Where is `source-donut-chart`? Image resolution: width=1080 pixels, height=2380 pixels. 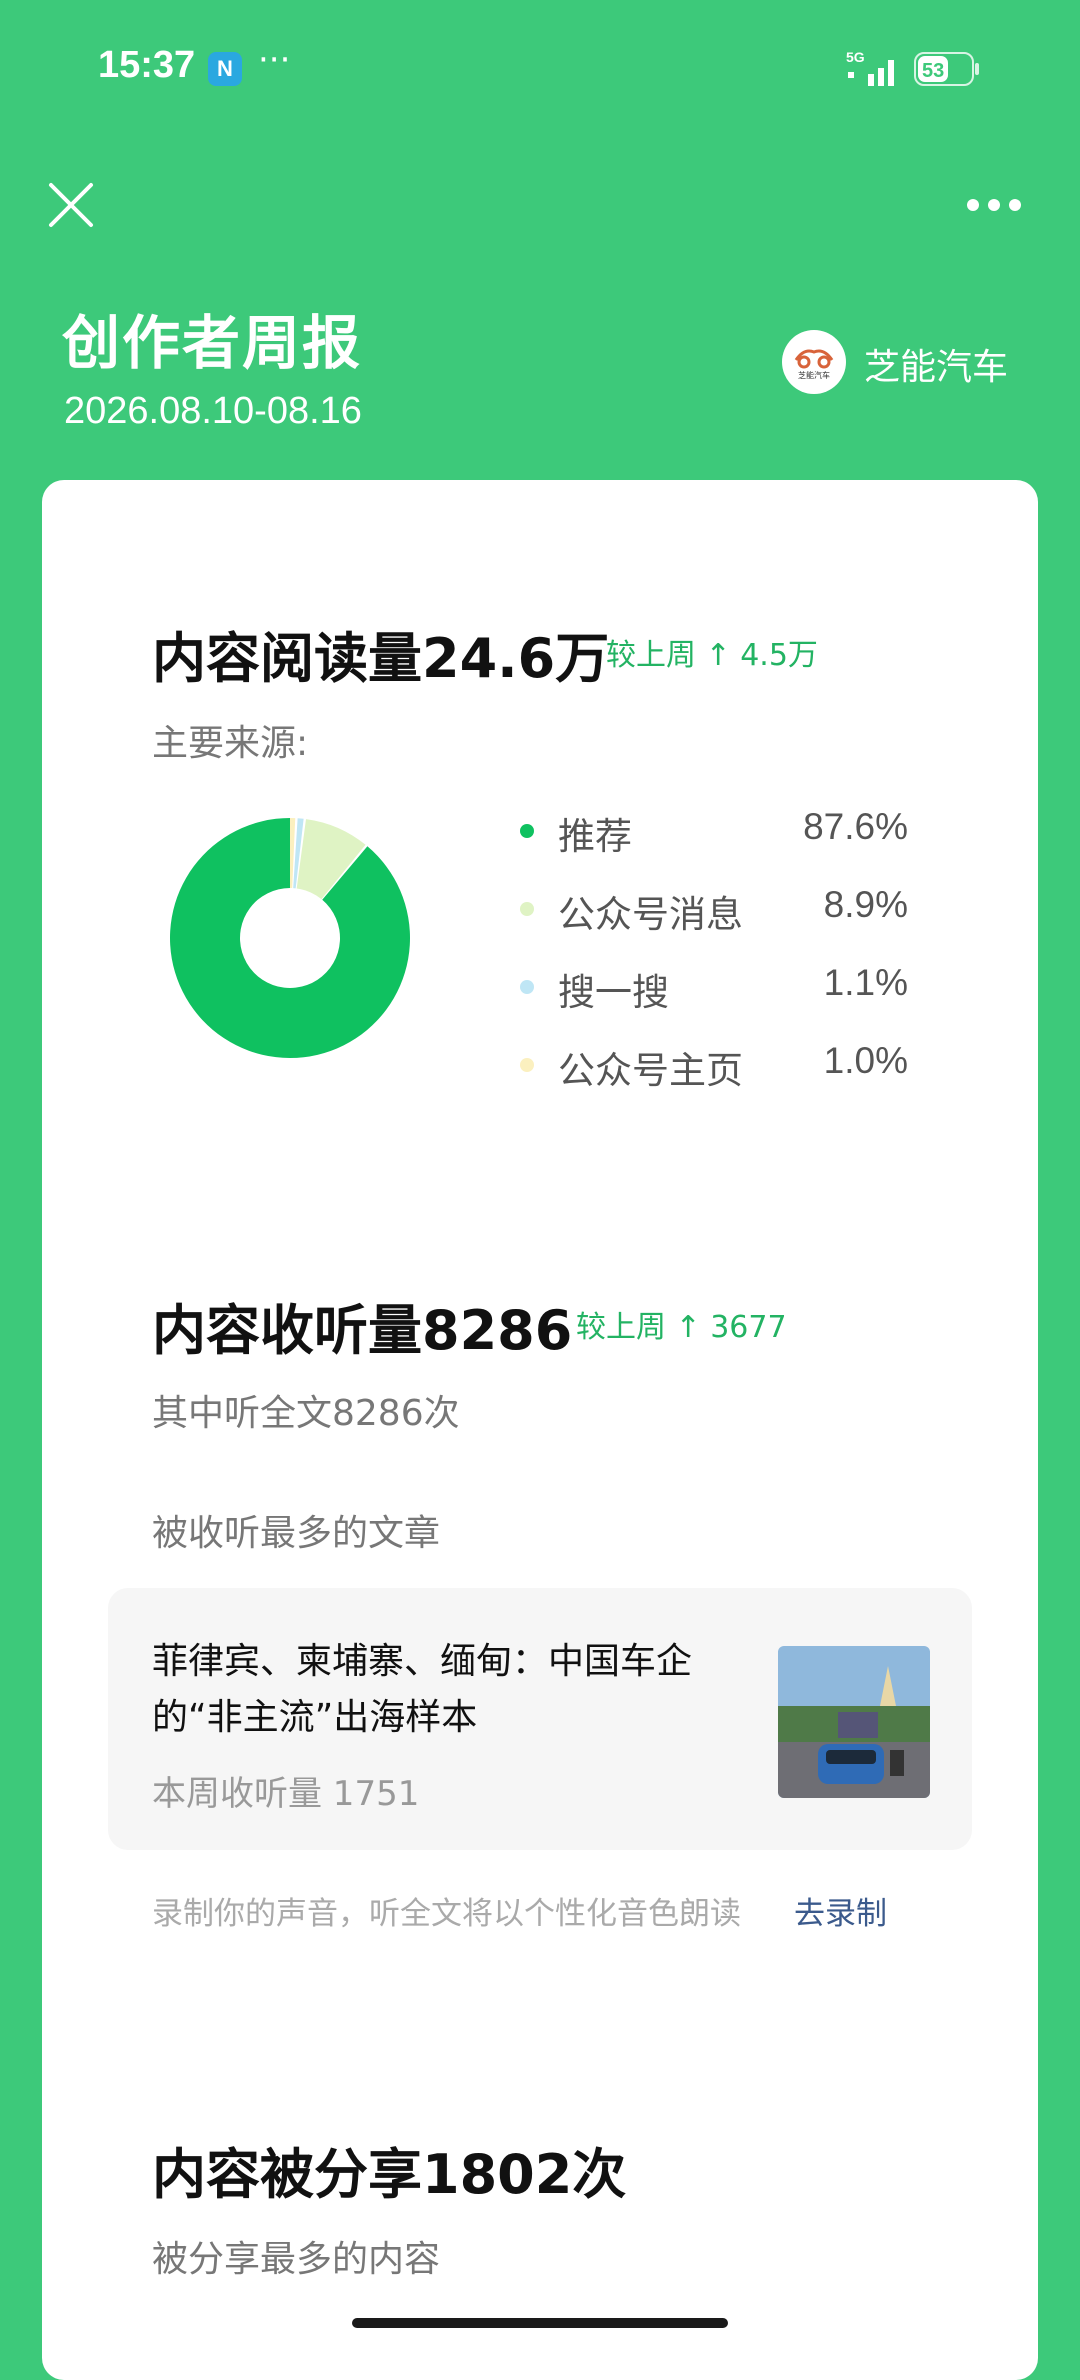 source-donut-chart is located at coordinates (289, 938).